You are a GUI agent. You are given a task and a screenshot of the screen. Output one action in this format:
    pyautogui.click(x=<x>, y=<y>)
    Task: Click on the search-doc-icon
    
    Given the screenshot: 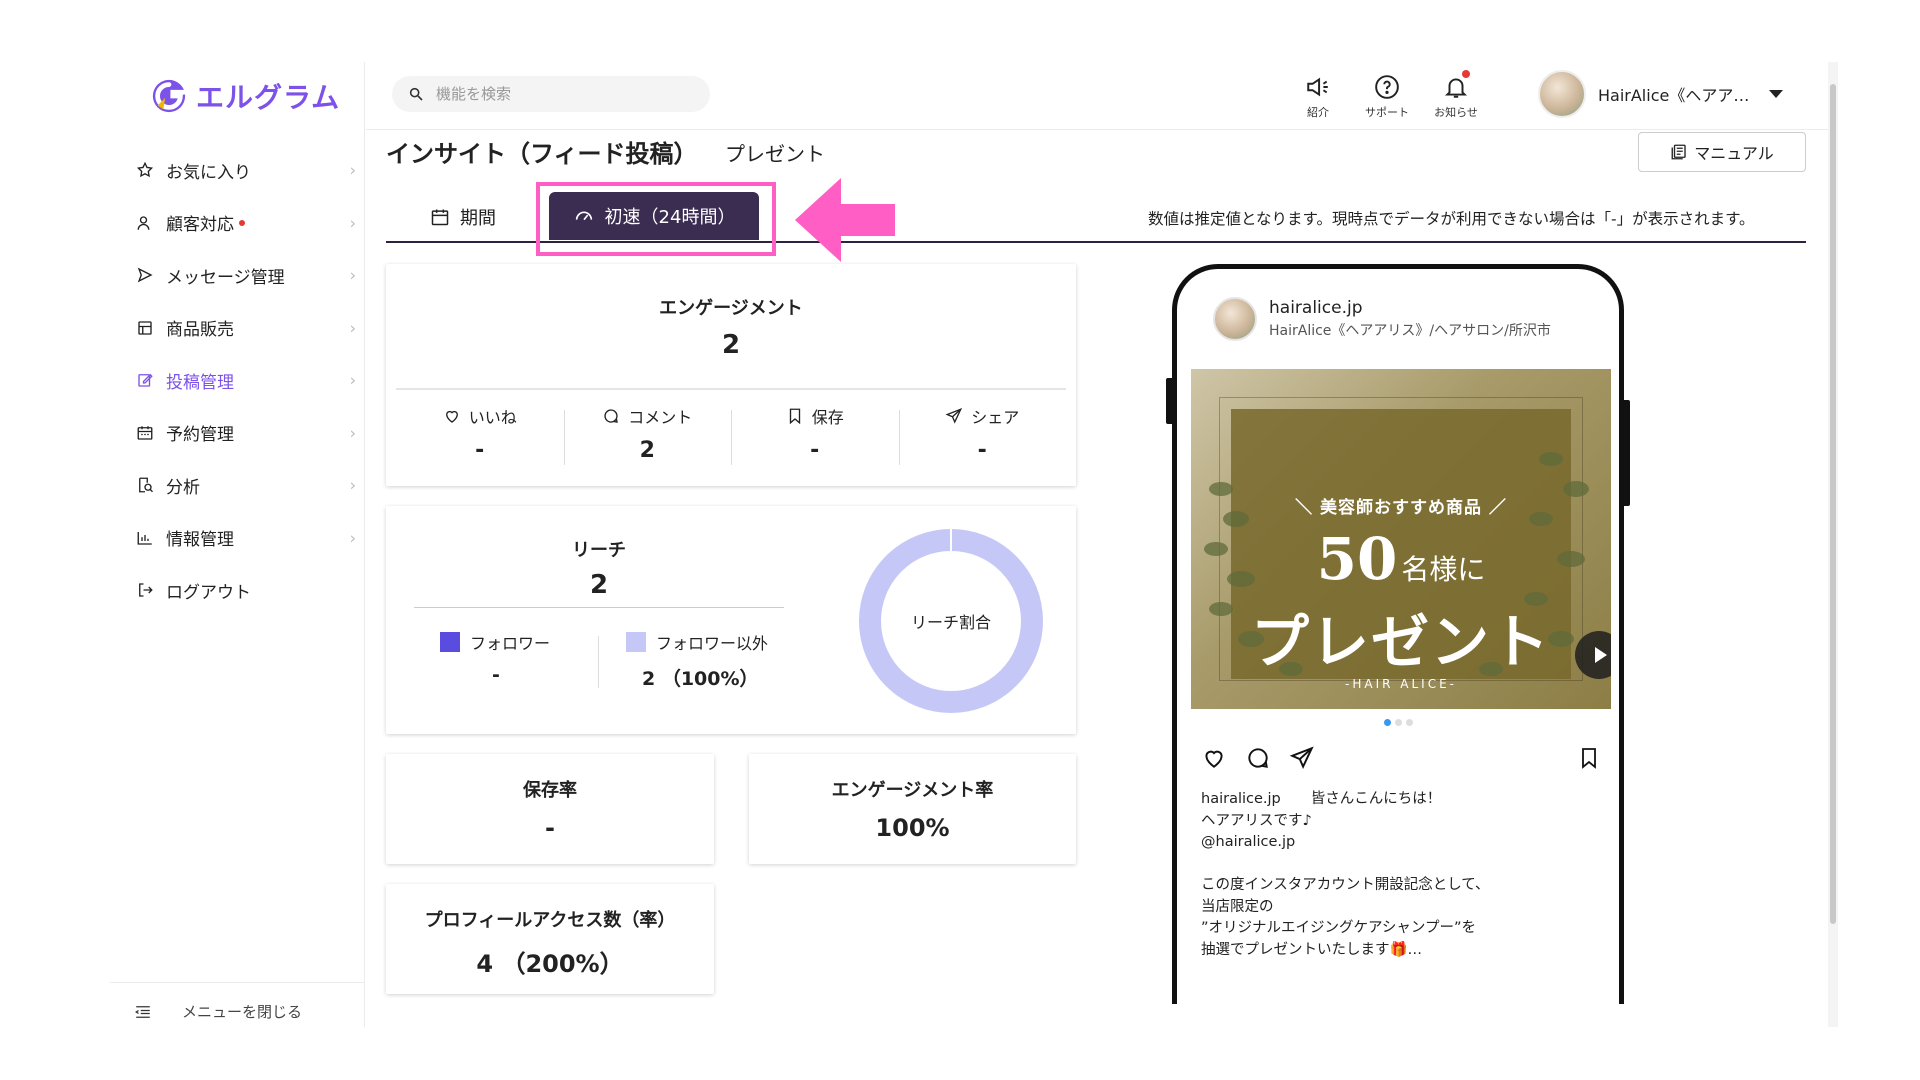 What is the action you would take?
    pyautogui.click(x=145, y=485)
    